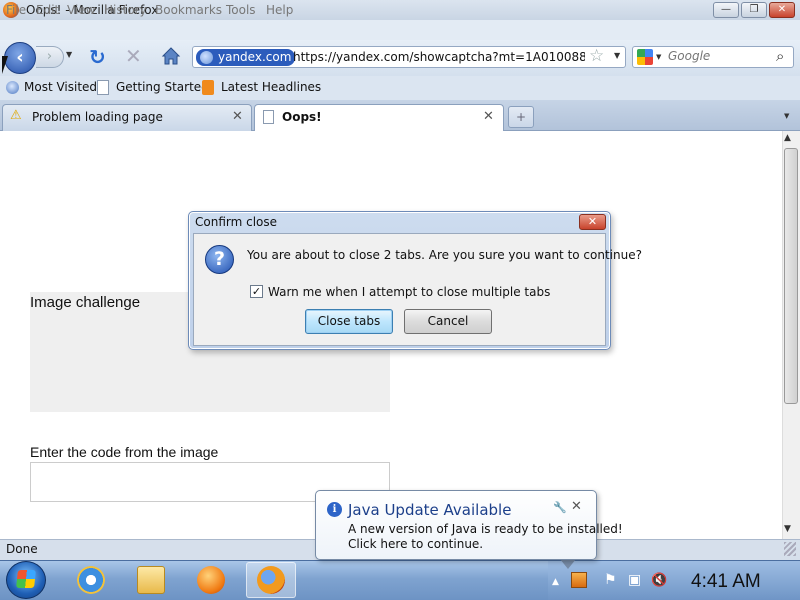 Image resolution: width=800 pixels, height=600 pixels. Describe the element at coordinates (726, 10) in the screenshot. I see `minimize-button: —` at that location.